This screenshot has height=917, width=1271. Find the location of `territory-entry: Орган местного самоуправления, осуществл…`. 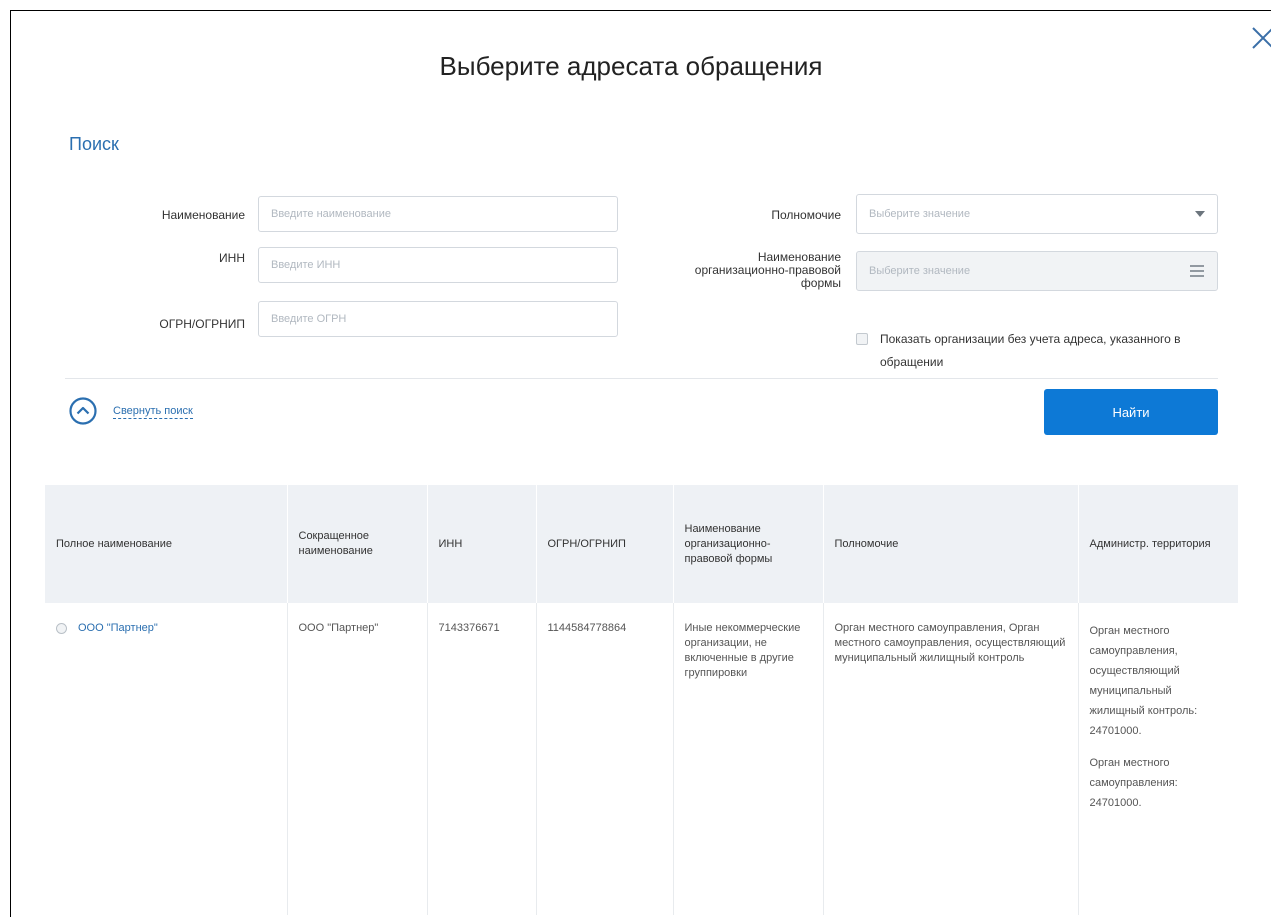

territory-entry: Орган местного самоуправления, осуществл… is located at coordinates (1143, 681).